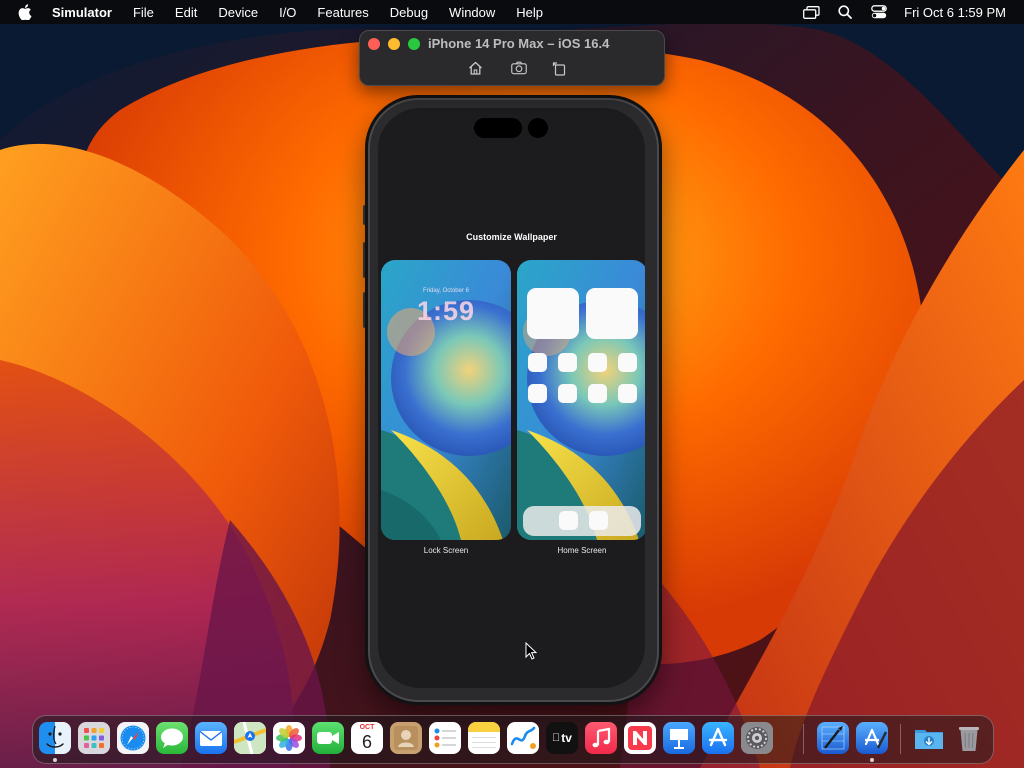 The height and width of the screenshot is (768, 1024). I want to click on news-icon, so click(640, 738).